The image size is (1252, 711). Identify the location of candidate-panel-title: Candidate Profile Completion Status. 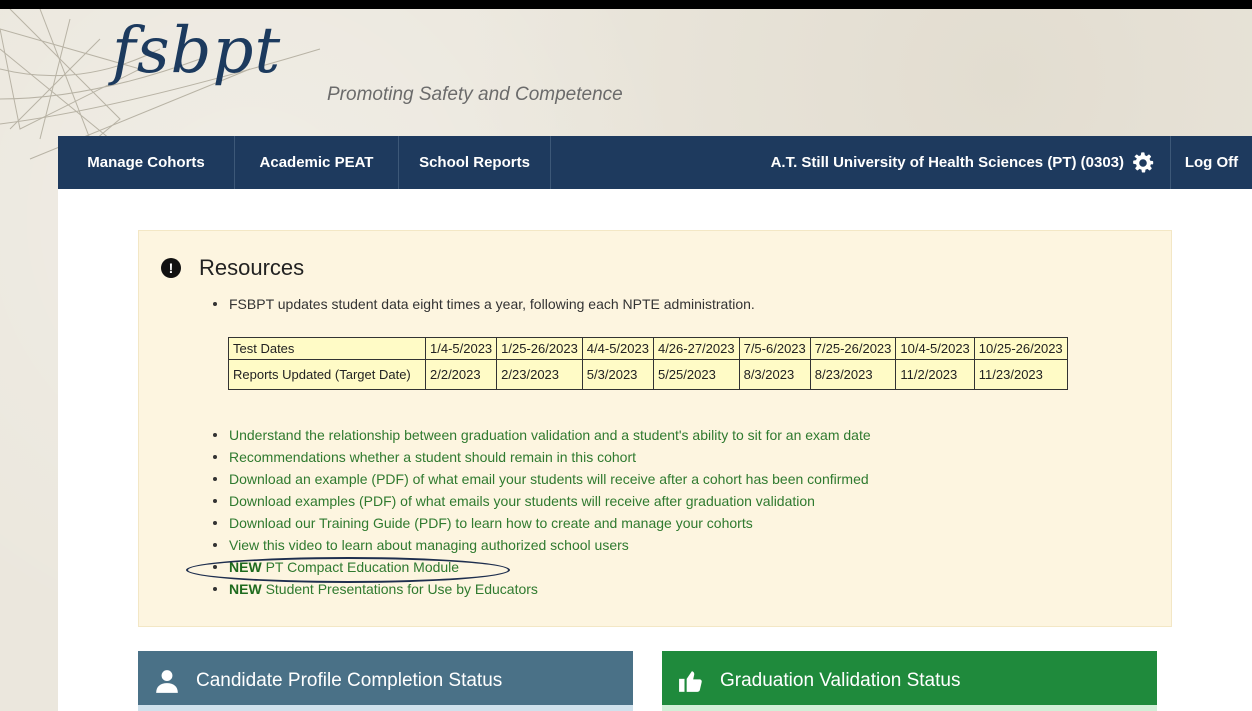
(349, 680).